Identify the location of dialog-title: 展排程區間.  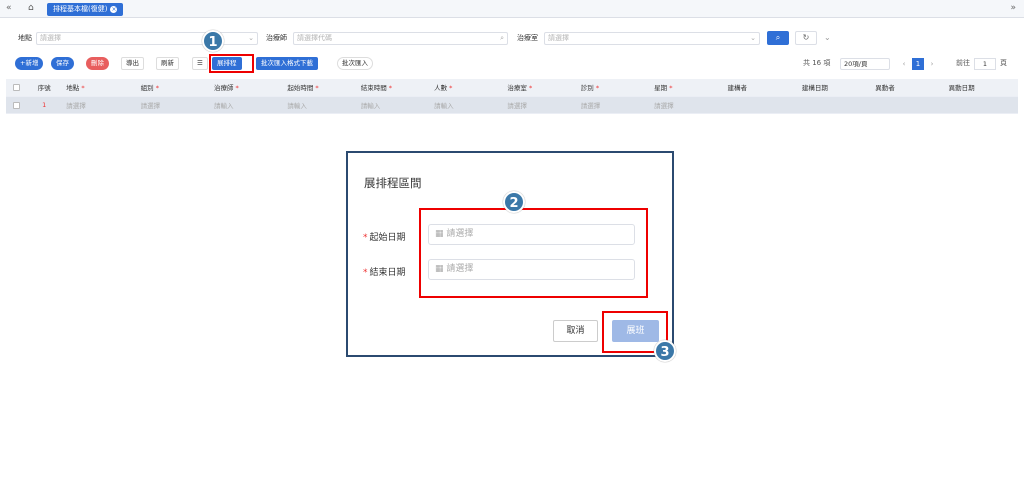
(393, 183).